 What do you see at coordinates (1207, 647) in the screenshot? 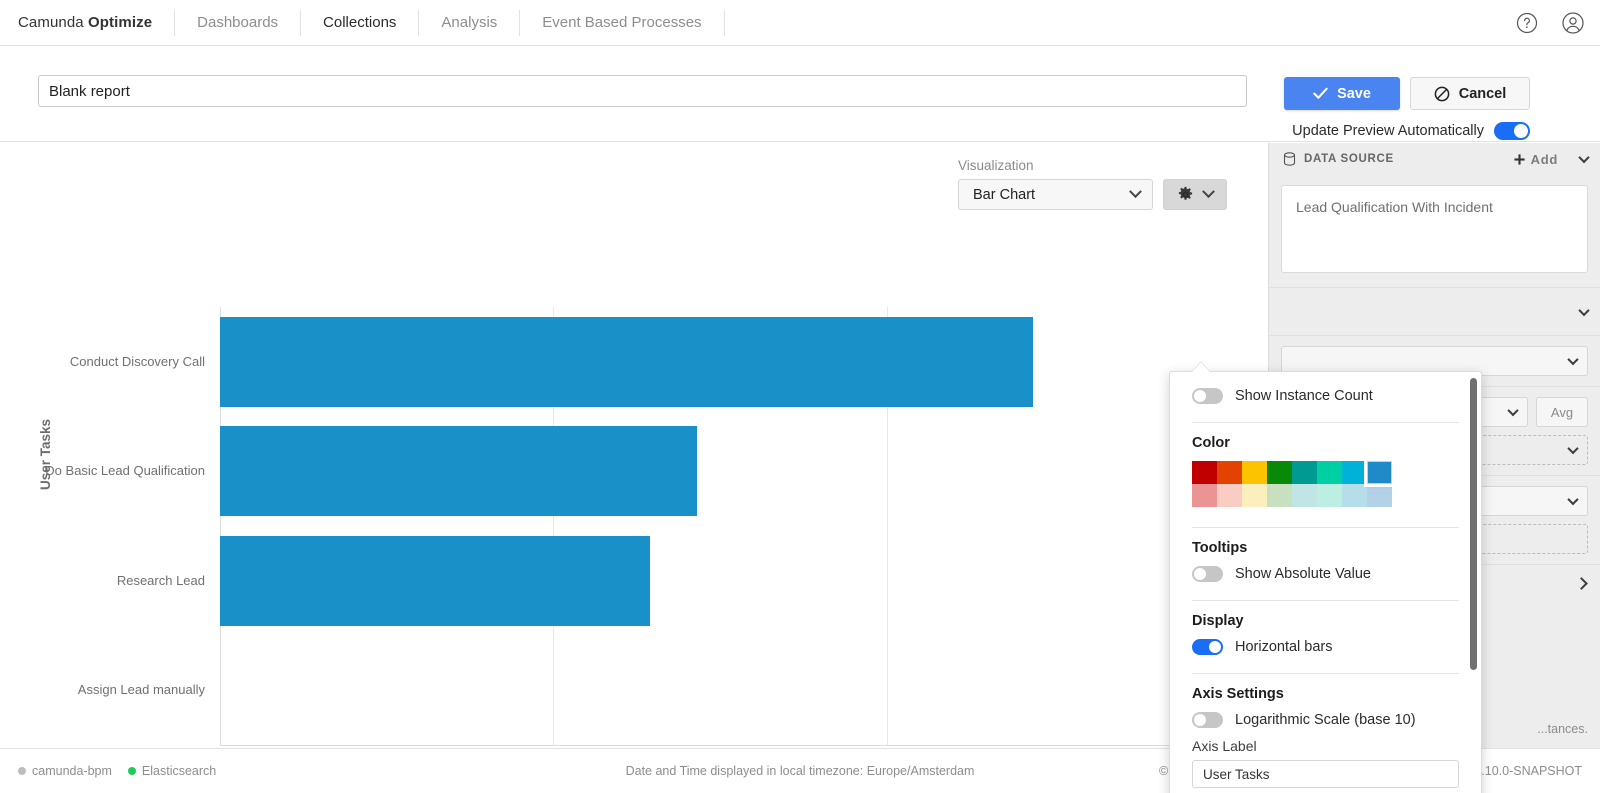
I see `horizontal-bars-toggle` at bounding box center [1207, 647].